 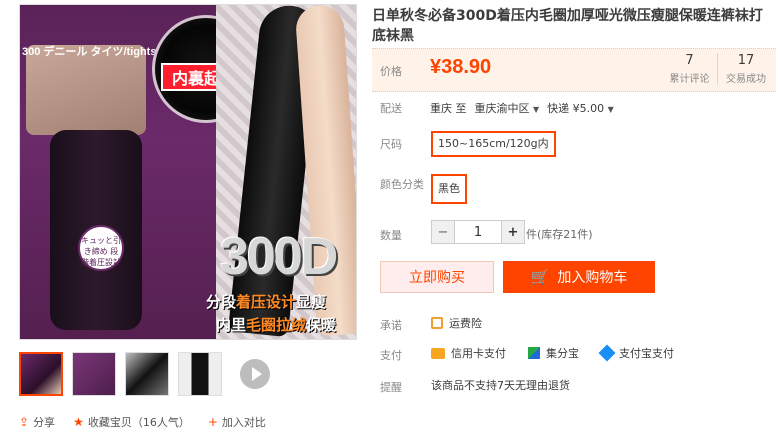 What do you see at coordinates (502, 108) in the screenshot?
I see `shipping-destination: 重庆渝中区` at bounding box center [502, 108].